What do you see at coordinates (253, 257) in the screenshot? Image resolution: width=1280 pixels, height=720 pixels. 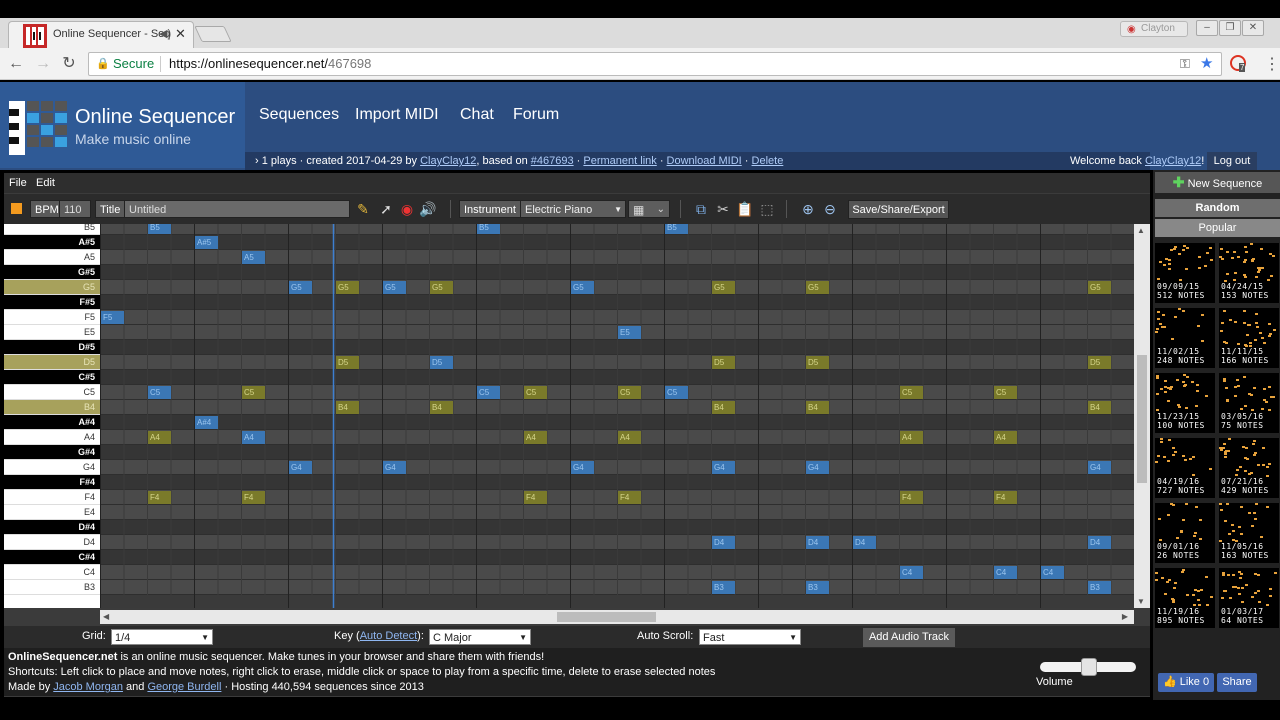 I see `note-block: A5` at bounding box center [253, 257].